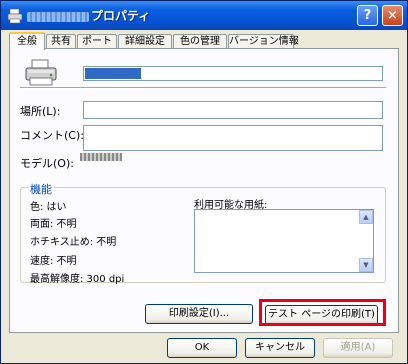 The height and width of the screenshot is (364, 408). Describe the element at coordinates (367, 15) in the screenshot. I see `help-button: ?` at that location.